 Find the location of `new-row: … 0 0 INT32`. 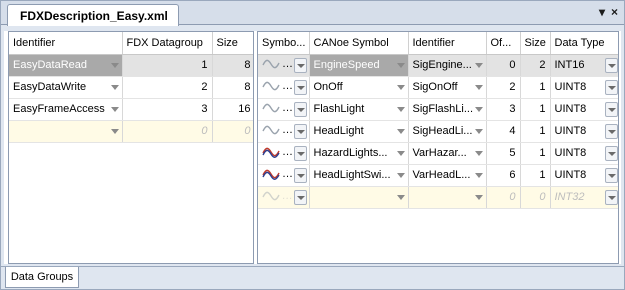

new-row: … 0 0 INT32 is located at coordinates (438, 197).